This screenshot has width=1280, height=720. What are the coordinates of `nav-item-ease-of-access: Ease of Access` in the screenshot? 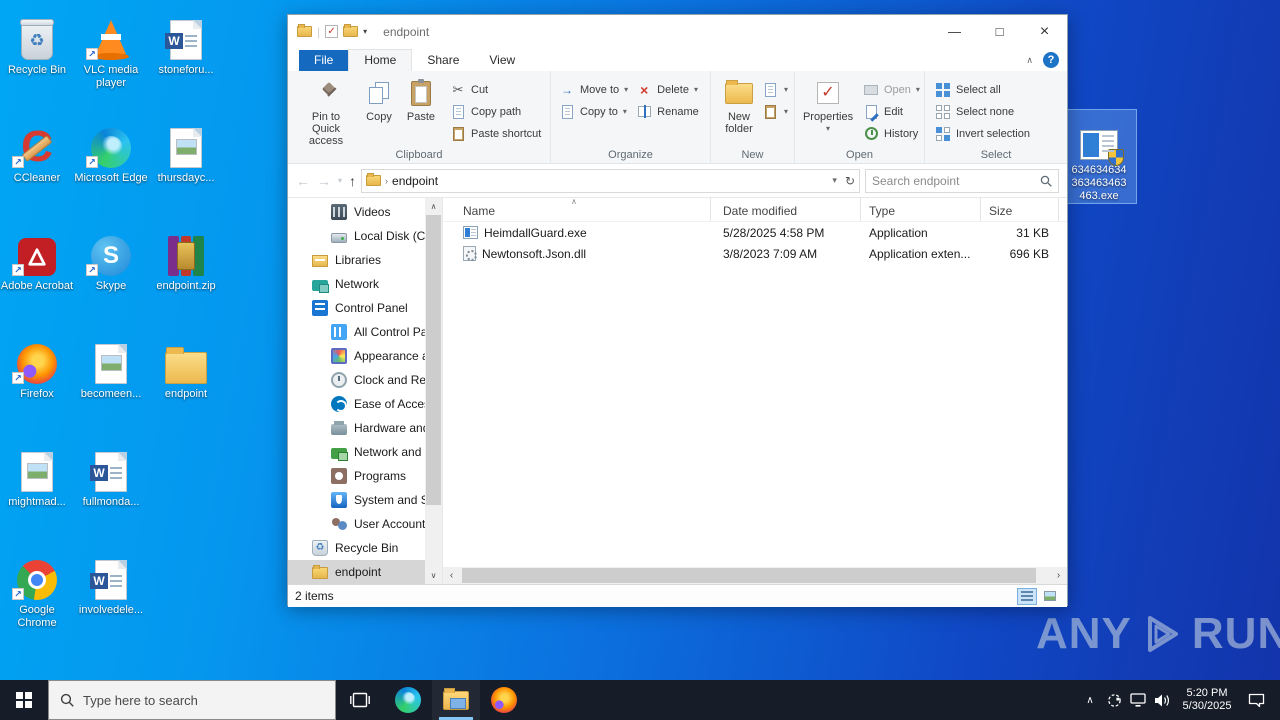 It's located at (356, 404).